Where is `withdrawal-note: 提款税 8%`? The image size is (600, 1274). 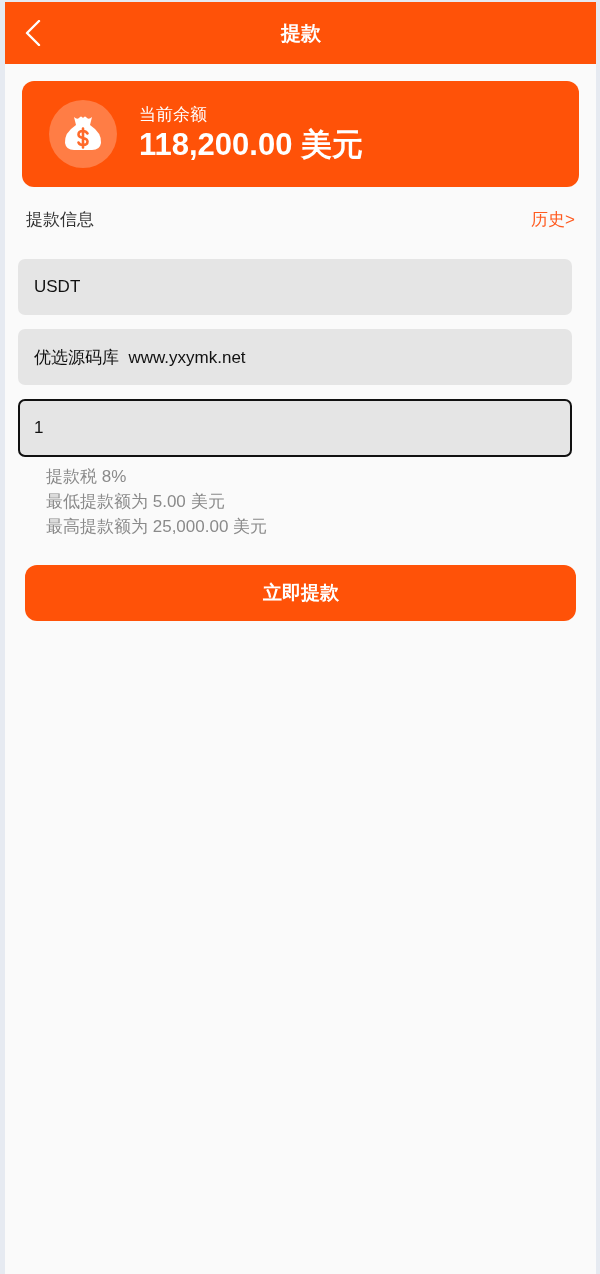
withdrawal-note: 提款税 8% is located at coordinates (87, 477).